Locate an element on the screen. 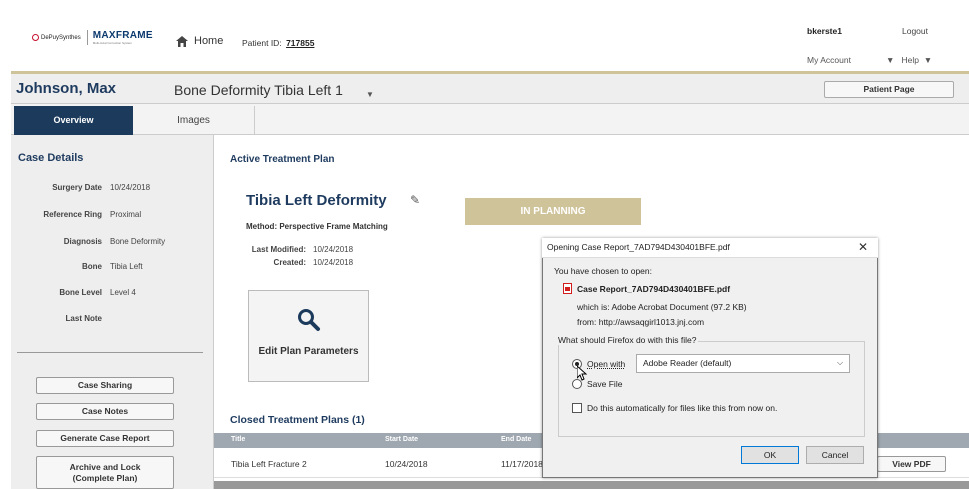 The width and height of the screenshot is (969, 489). closed-plan-end-date: 11/17/2018 is located at coordinates (522, 464).